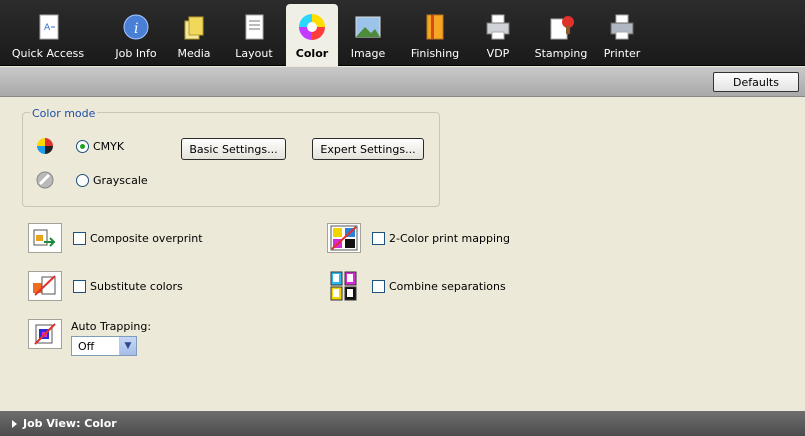 This screenshot has height=436, width=805. What do you see at coordinates (86, 346) in the screenshot?
I see `auto-trapping-value: Off` at bounding box center [86, 346].